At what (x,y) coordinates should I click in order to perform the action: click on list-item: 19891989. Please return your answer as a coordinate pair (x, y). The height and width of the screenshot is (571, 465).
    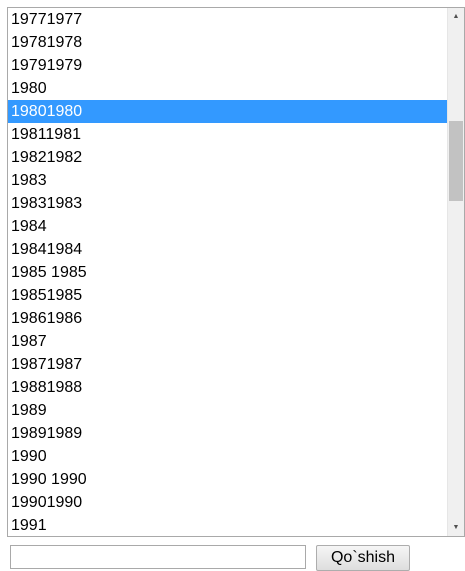
    Looking at the image, I should click on (227, 433).